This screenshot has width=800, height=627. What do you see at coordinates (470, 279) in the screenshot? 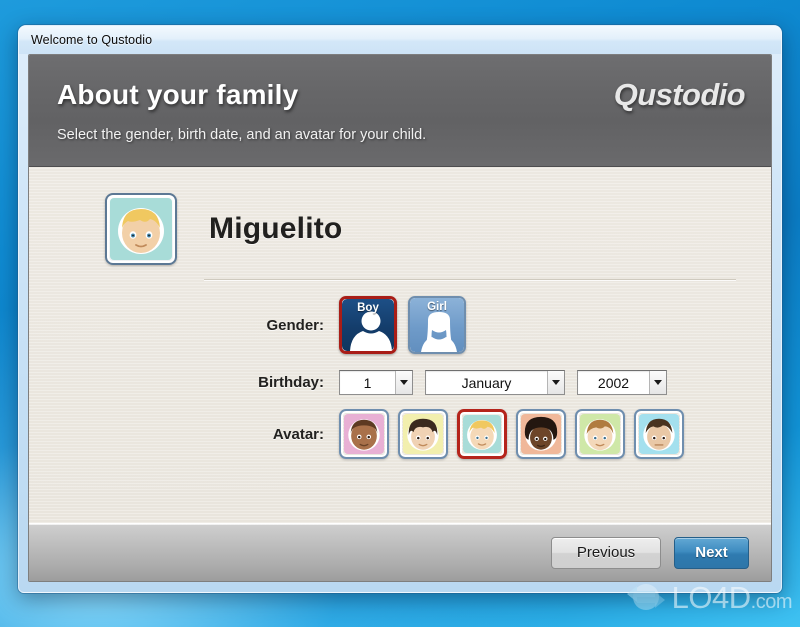
I see `section-divider` at bounding box center [470, 279].